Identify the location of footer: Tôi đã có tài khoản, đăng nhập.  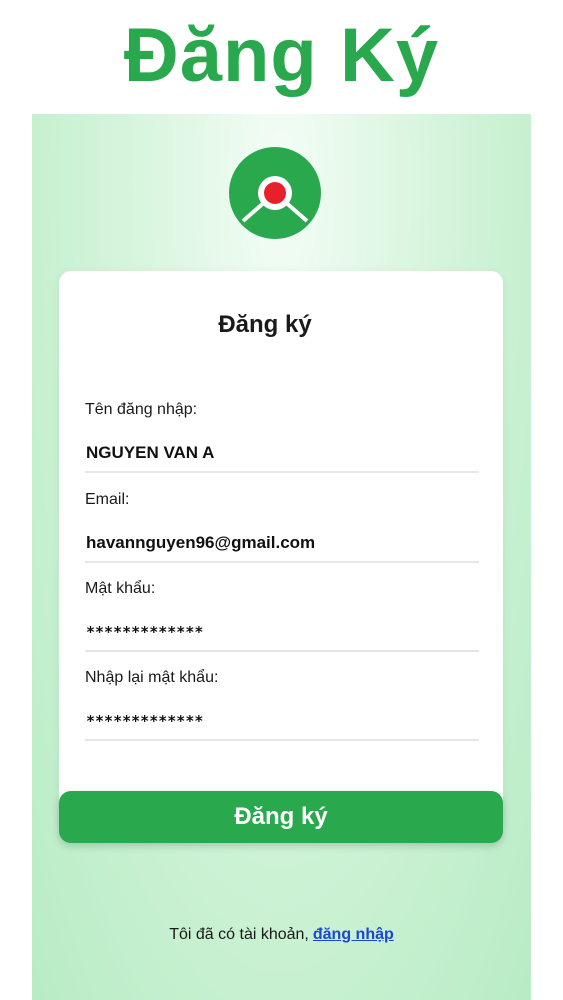
(281, 935).